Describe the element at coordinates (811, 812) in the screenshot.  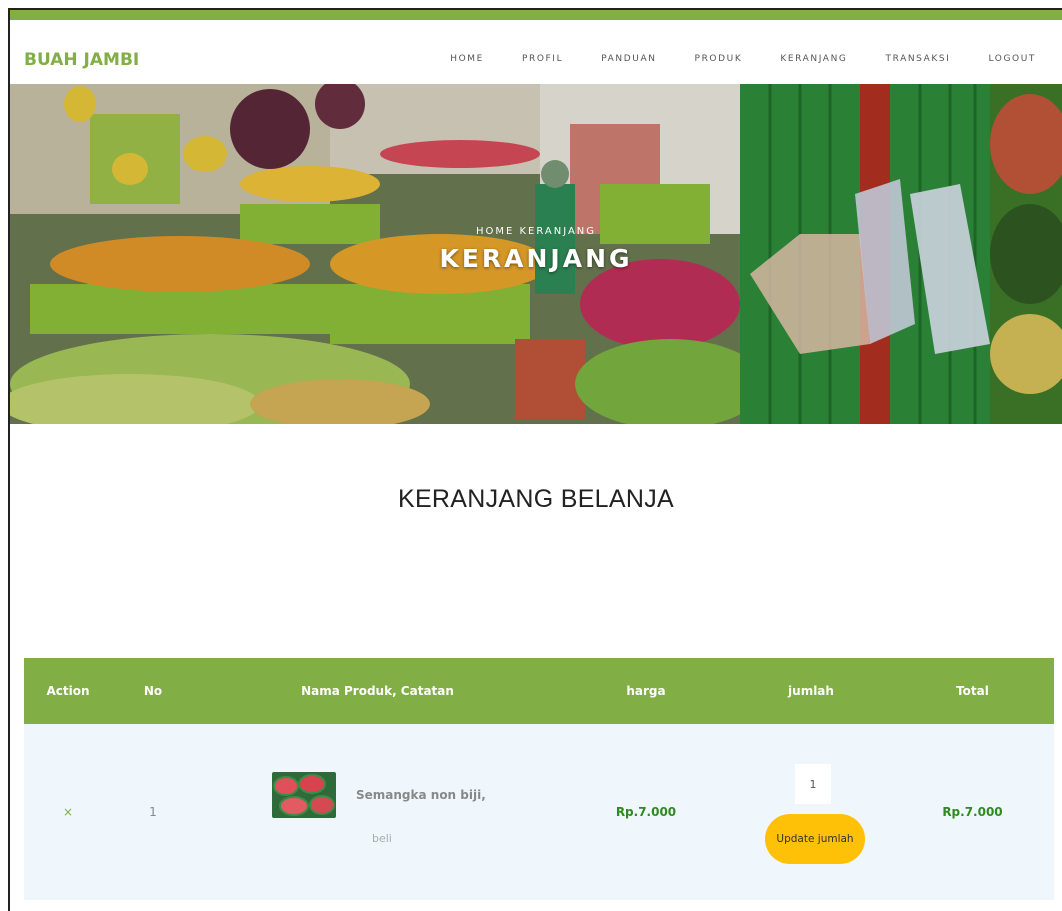
I see `quantity-cell: Update jumlah` at that location.